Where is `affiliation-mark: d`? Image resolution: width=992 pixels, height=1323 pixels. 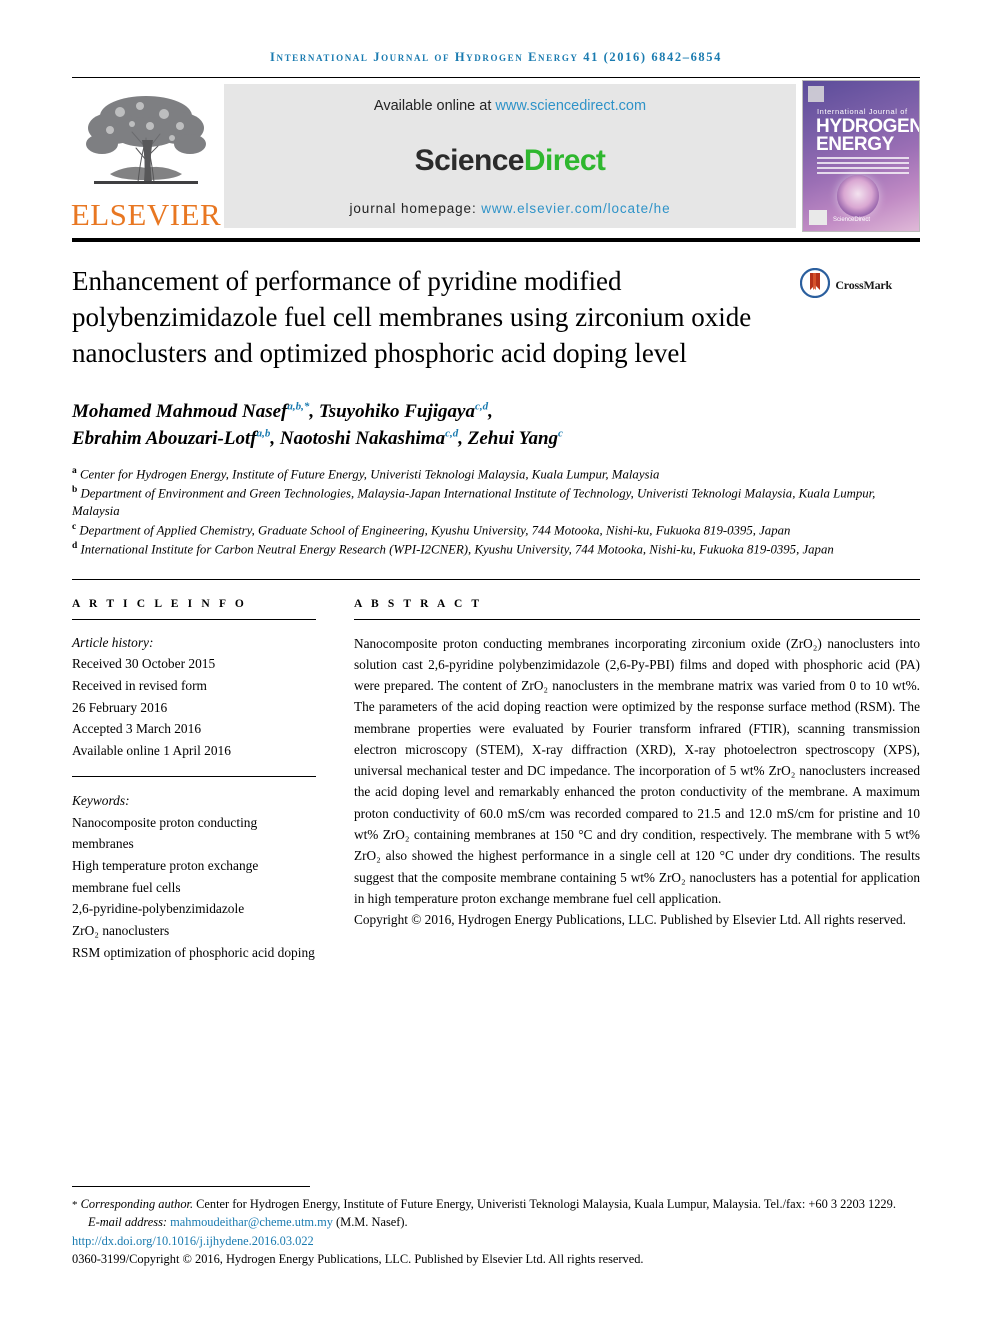 affiliation-mark: d is located at coordinates (75, 545).